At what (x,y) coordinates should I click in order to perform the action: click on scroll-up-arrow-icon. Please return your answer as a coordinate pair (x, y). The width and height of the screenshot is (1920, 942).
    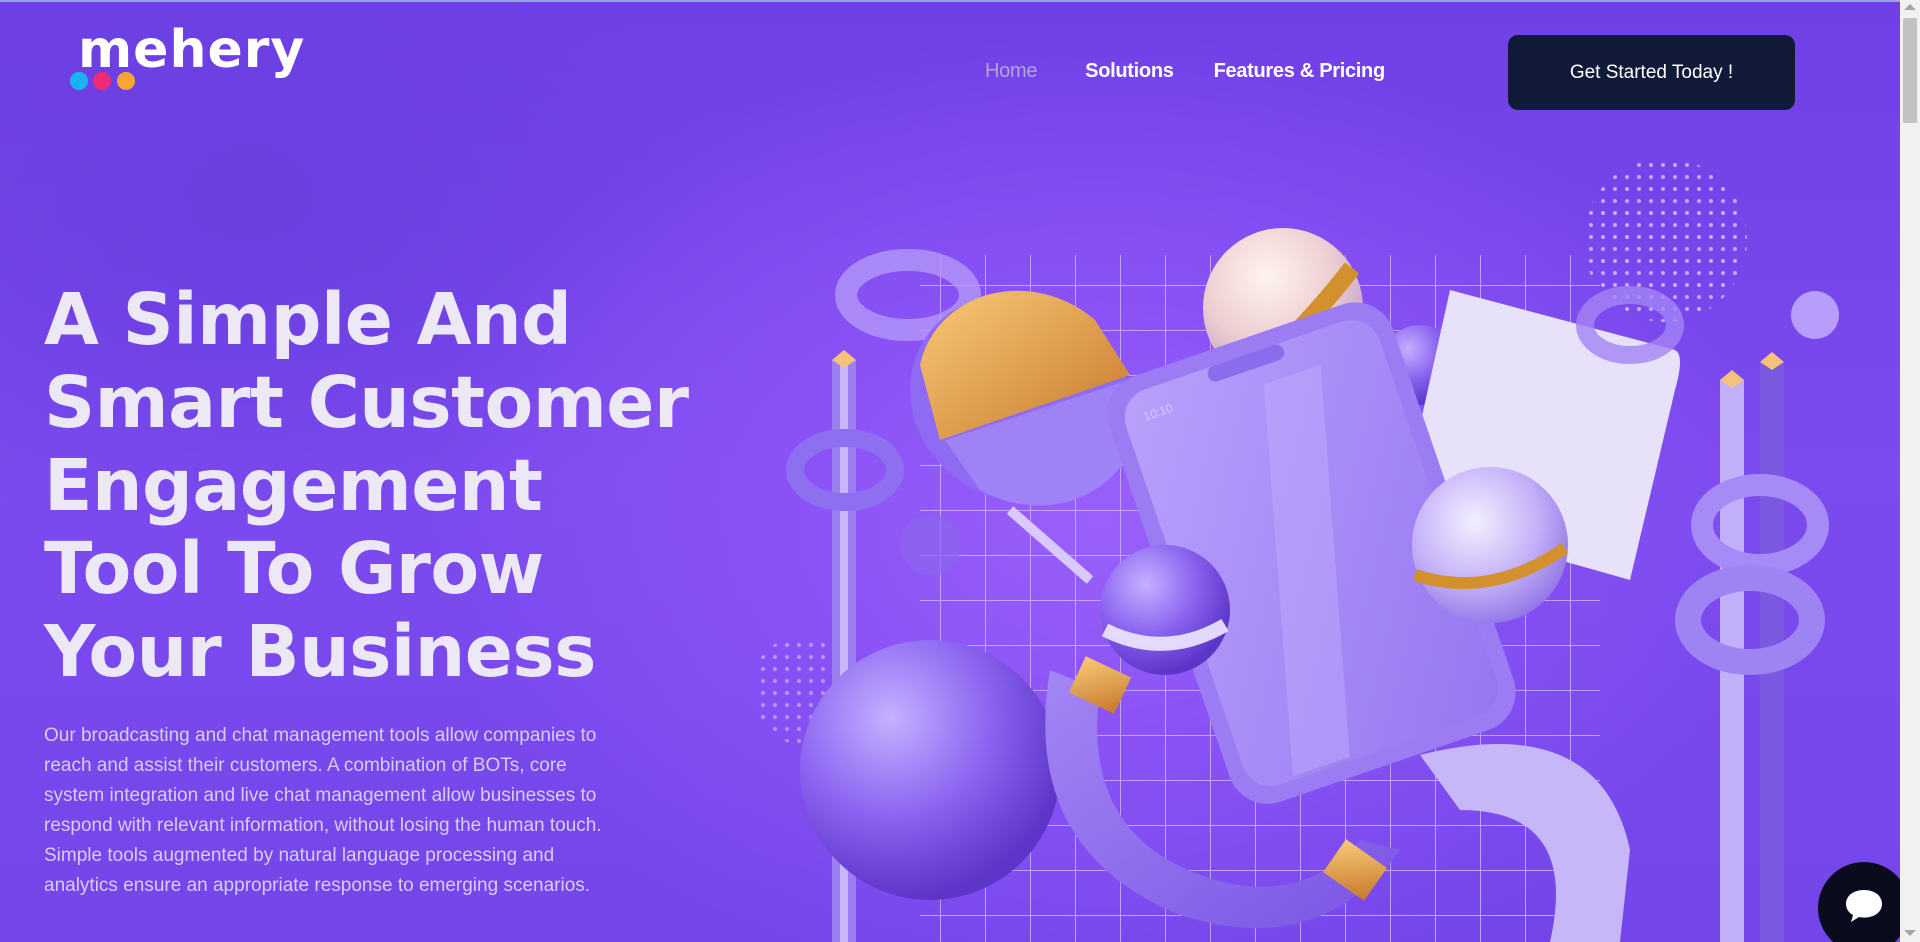
    Looking at the image, I should click on (1910, 7).